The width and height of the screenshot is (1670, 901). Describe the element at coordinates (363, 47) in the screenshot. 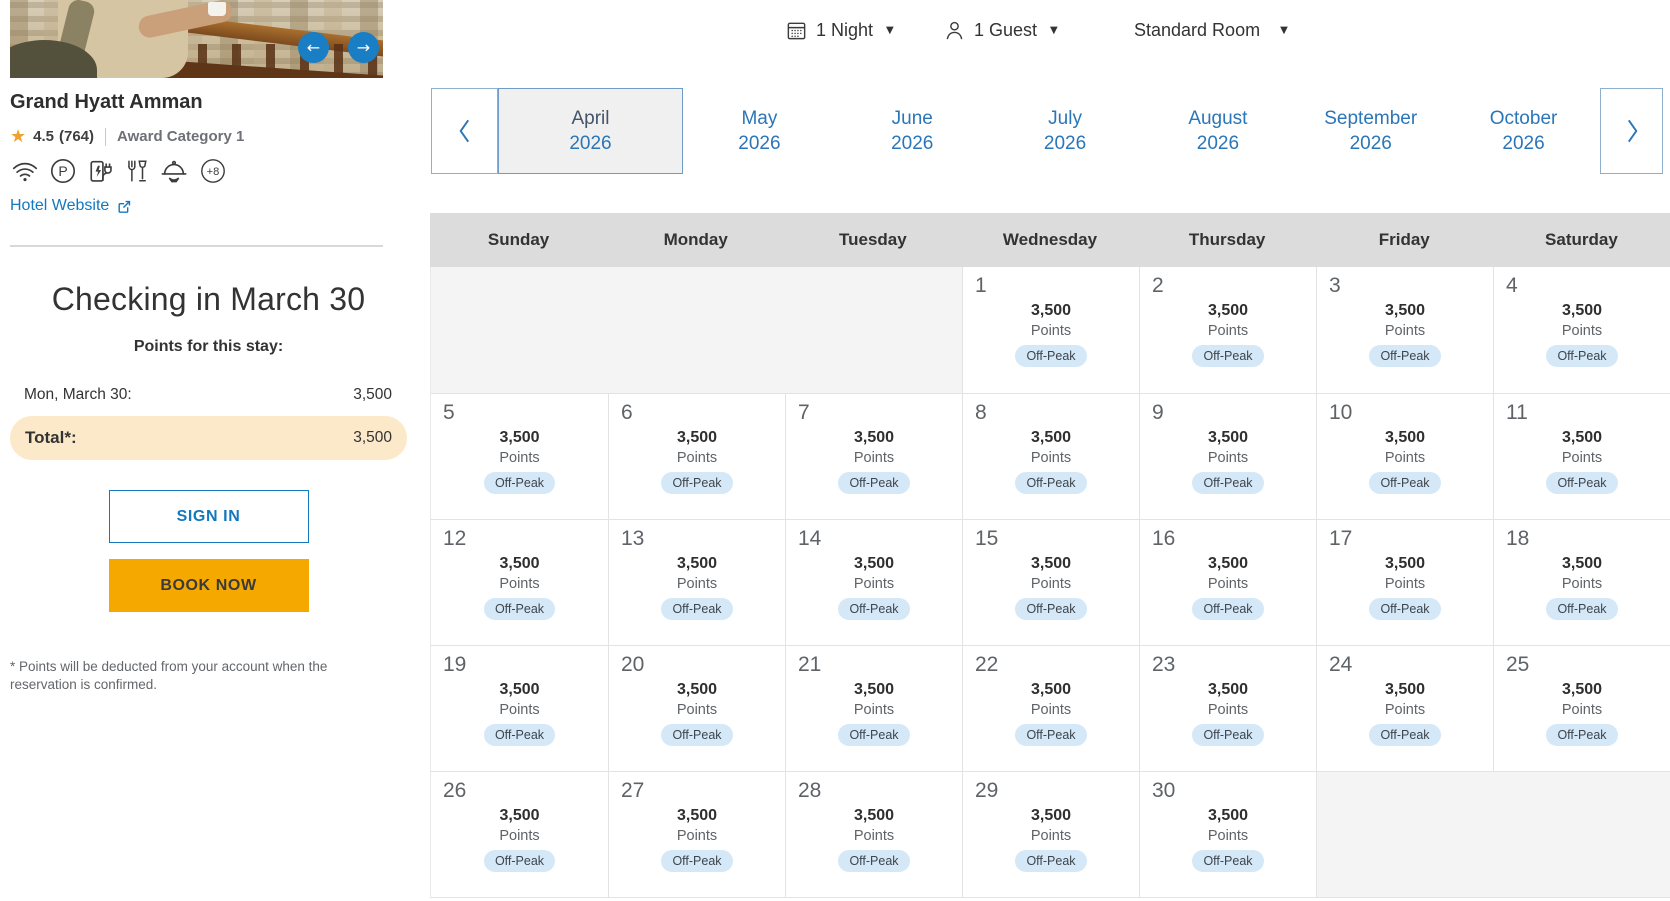

I see `photo-next-arrow-icon: →` at that location.